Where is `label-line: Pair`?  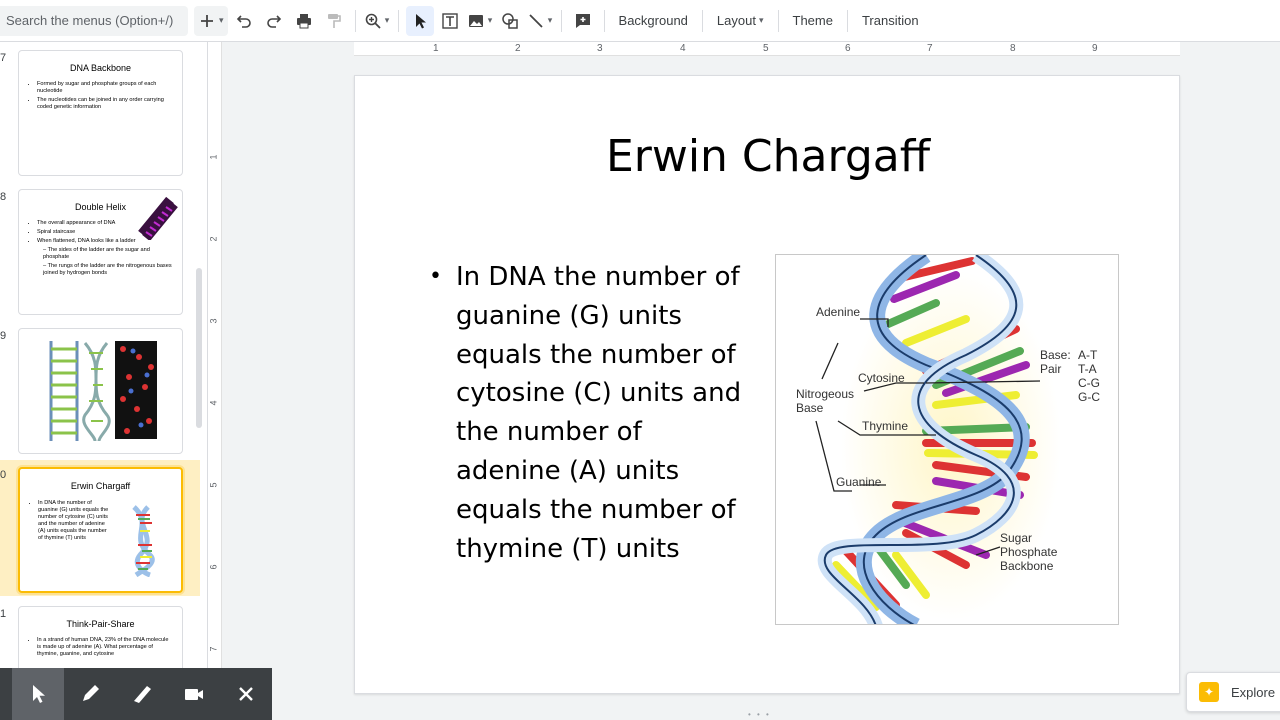 label-line: Pair is located at coordinates (1051, 369).